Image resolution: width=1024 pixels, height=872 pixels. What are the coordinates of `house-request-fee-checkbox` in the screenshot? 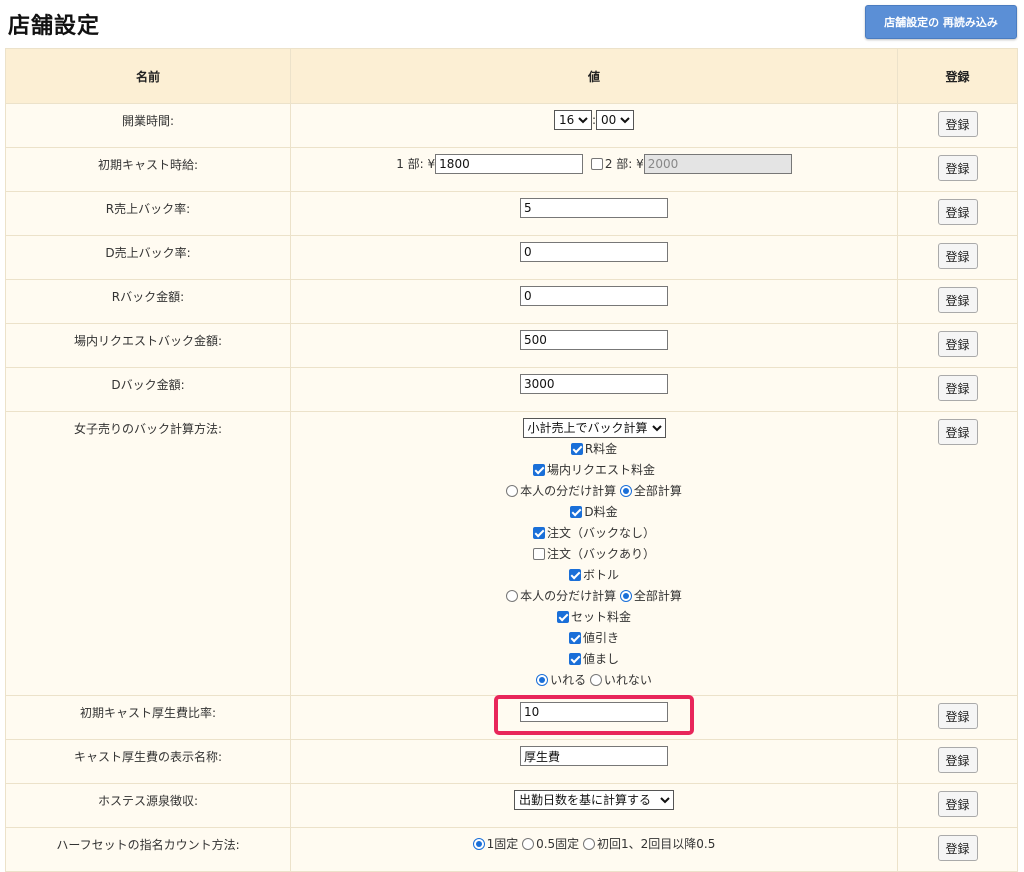 It's located at (538, 470).